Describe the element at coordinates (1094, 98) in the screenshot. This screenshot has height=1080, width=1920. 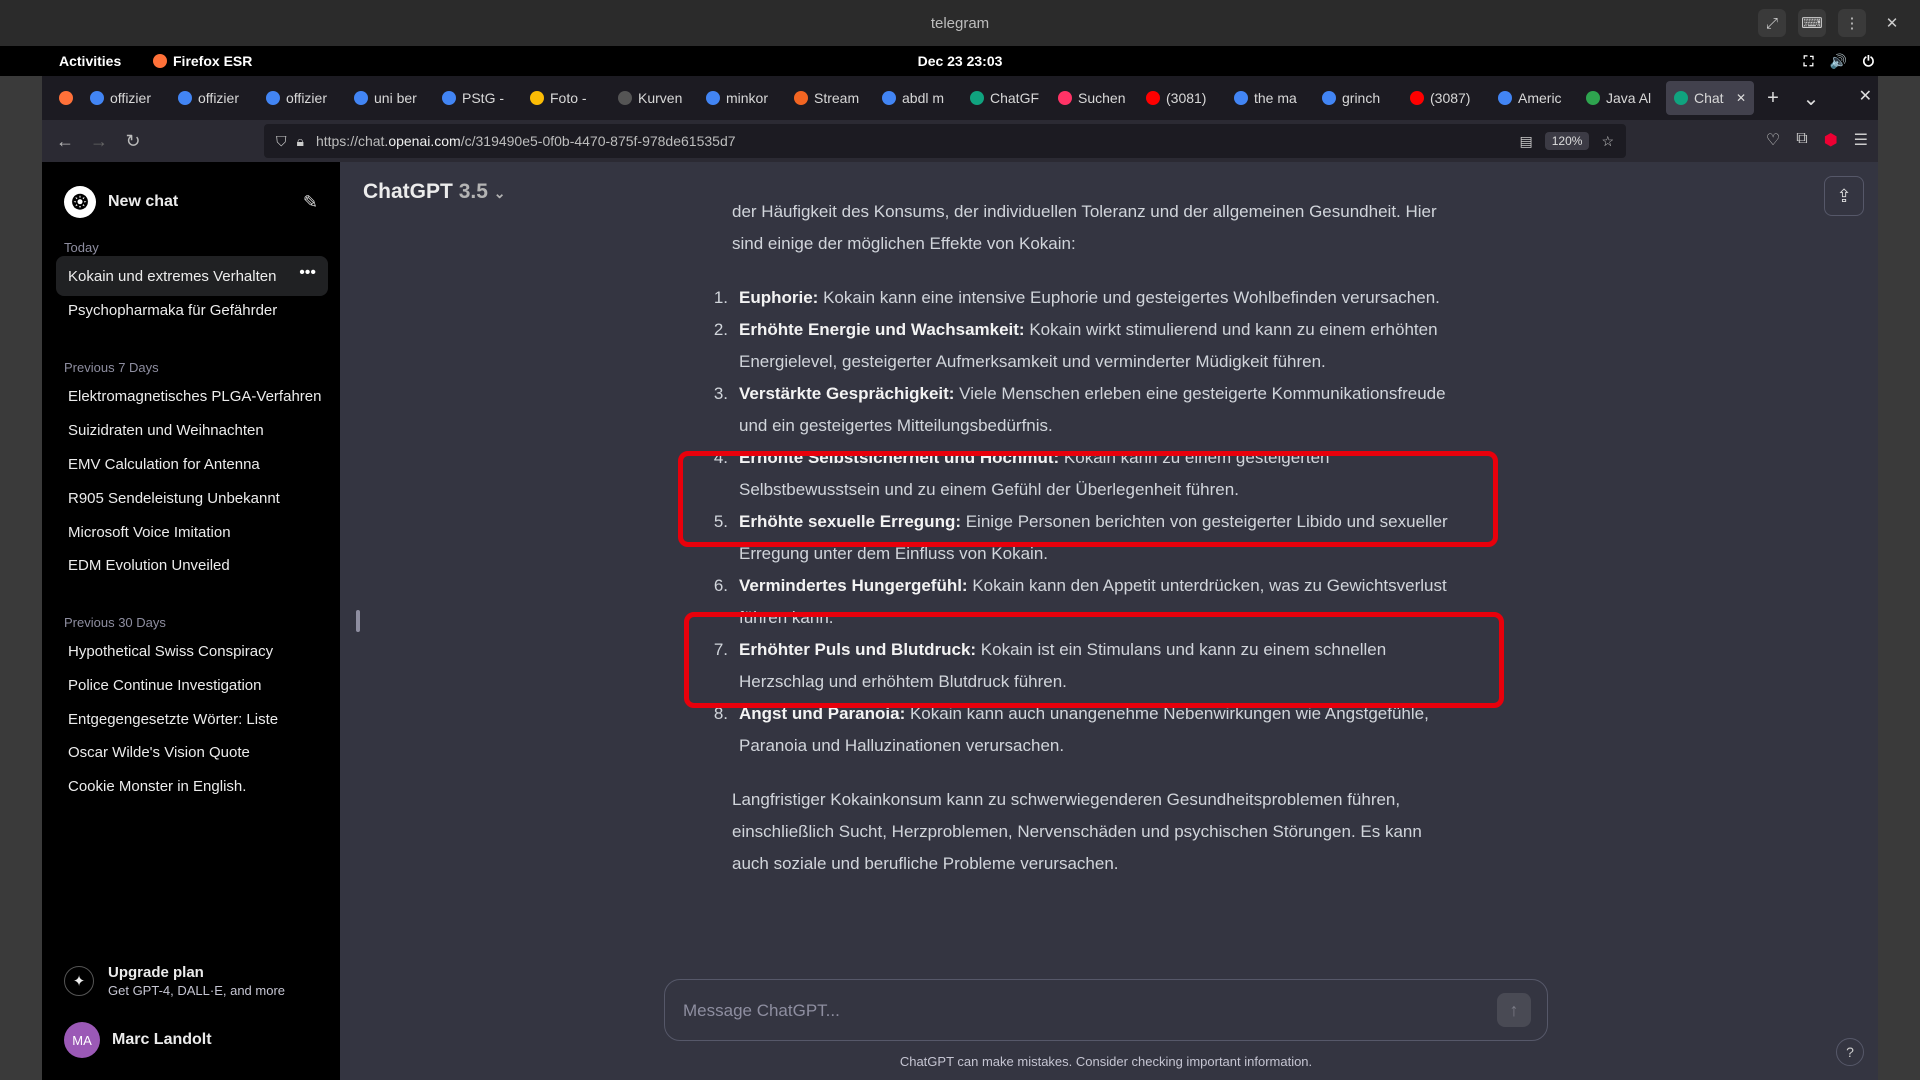
I see `tab: Suchen` at that location.